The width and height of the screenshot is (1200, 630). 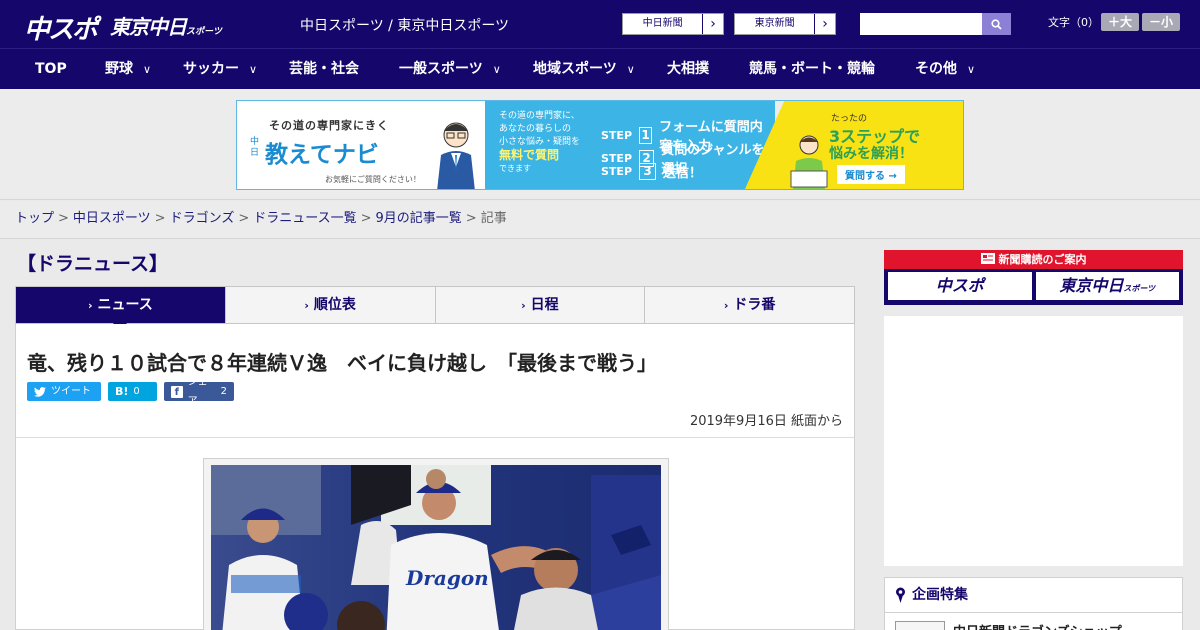 What do you see at coordinates (223, 391) in the screenshot?
I see `facebook-share-count: 2` at bounding box center [223, 391].